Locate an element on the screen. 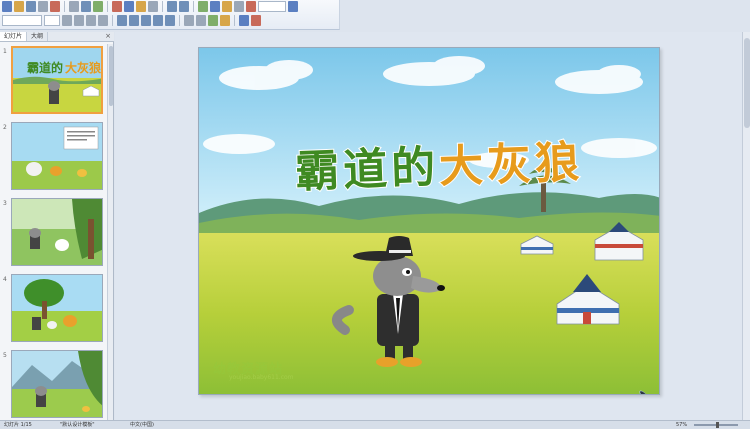 The width and height of the screenshot is (750, 429). redo-icon is located at coordinates (184, 6).